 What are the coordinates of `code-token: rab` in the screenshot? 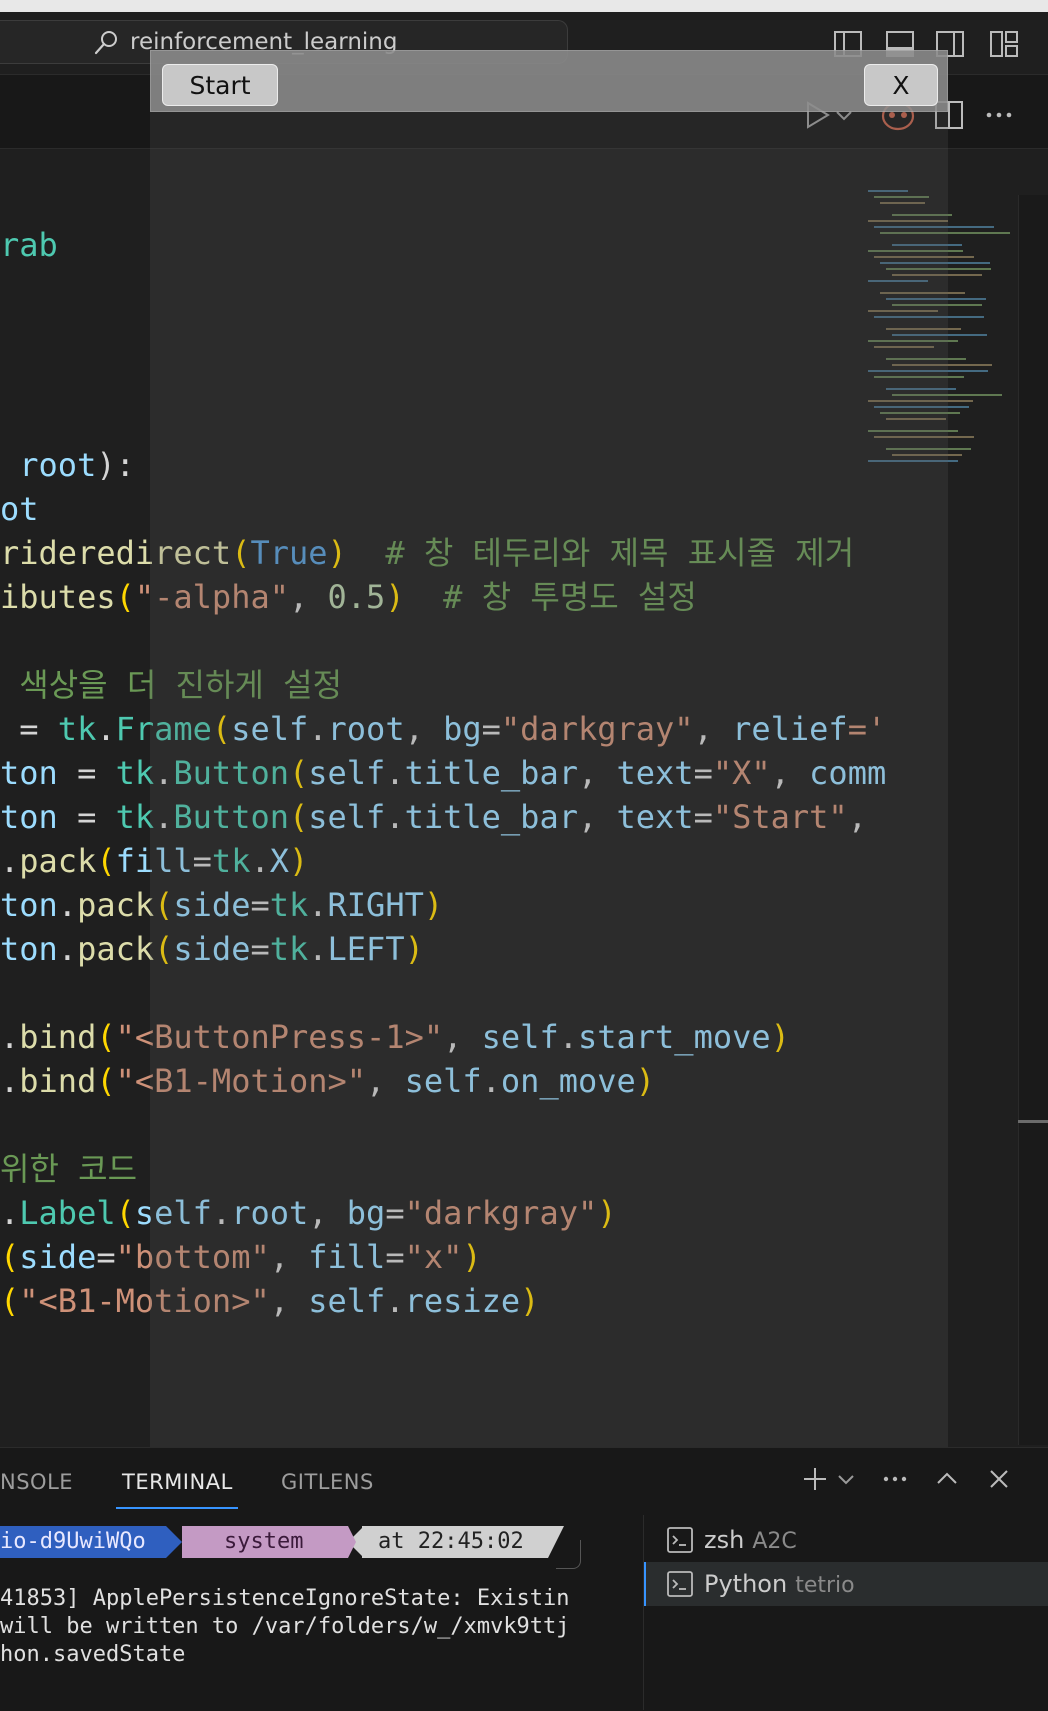 It's located at (29, 245).